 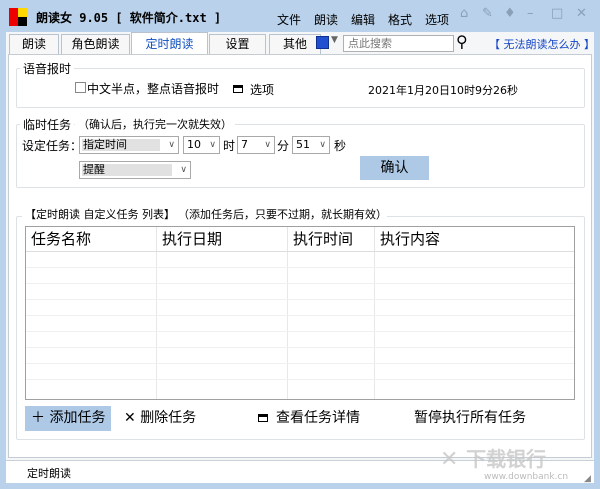 What do you see at coordinates (201, 145) in the screenshot?
I see `hour-select: 10 ∨` at bounding box center [201, 145].